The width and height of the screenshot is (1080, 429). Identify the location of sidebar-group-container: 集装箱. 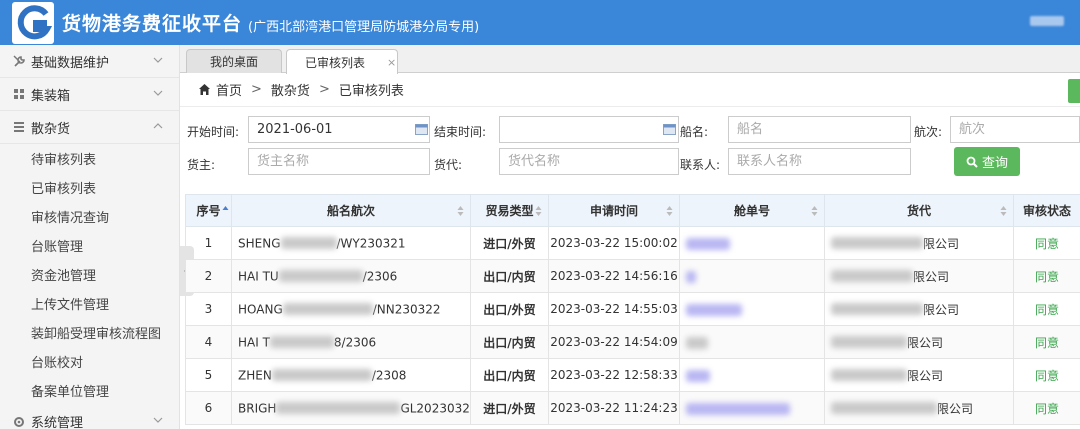
(89, 94).